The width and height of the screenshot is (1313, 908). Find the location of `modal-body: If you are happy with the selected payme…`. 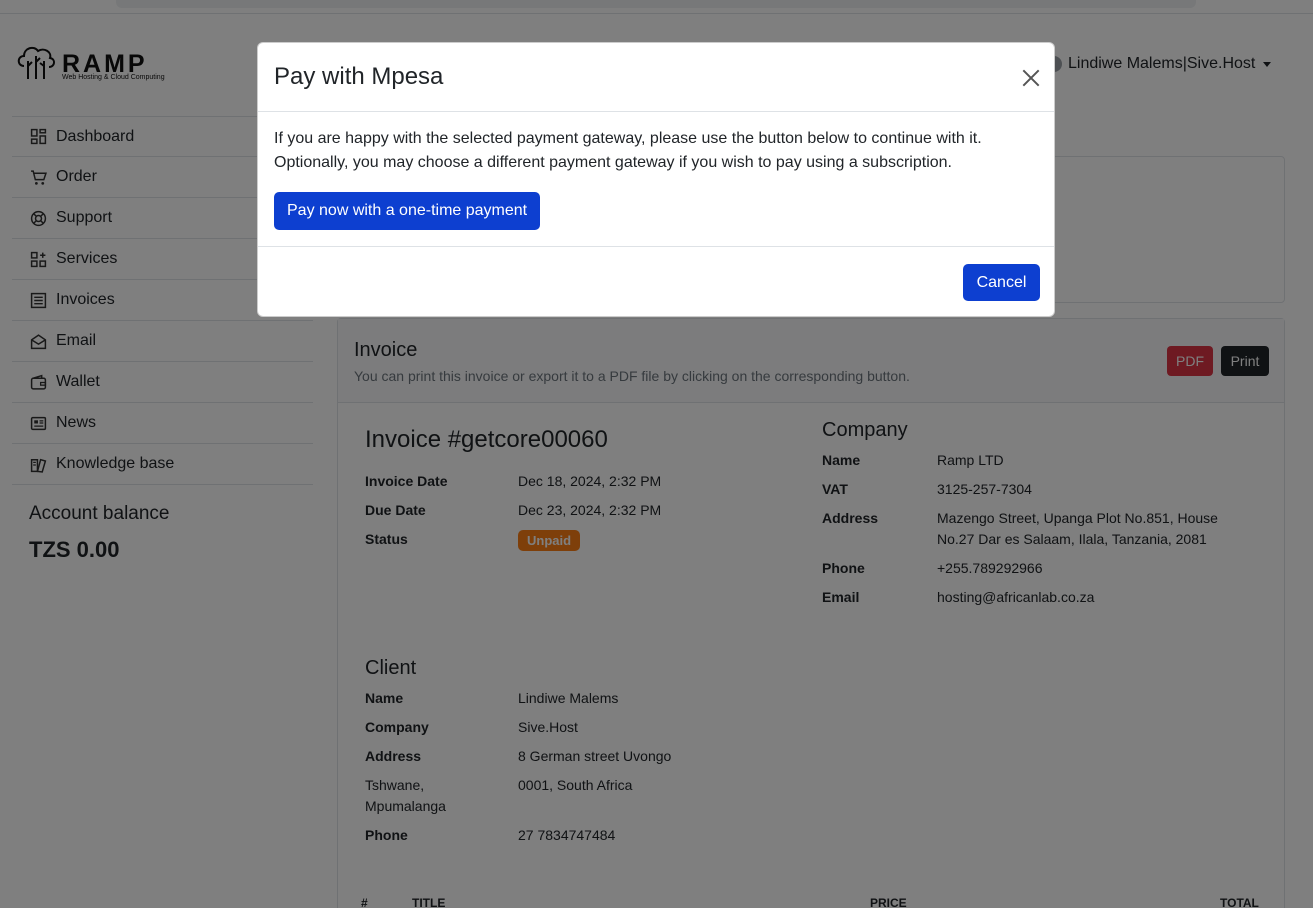

modal-body: If you are happy with the selected payme… is located at coordinates (654, 178).